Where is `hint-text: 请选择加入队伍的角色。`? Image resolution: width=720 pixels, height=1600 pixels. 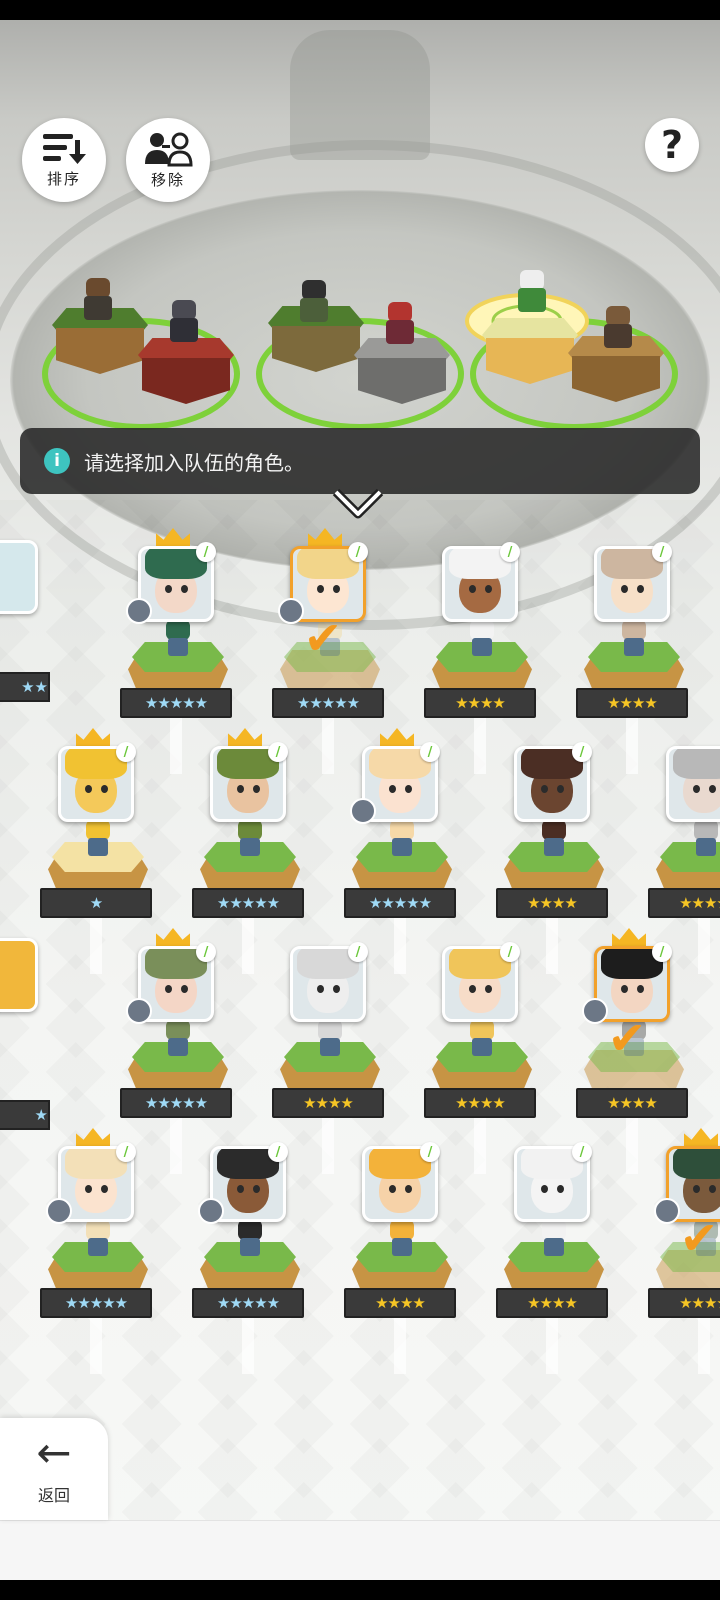
hint-text: 请选择加入队伍的角色。 is located at coordinates (194, 462).